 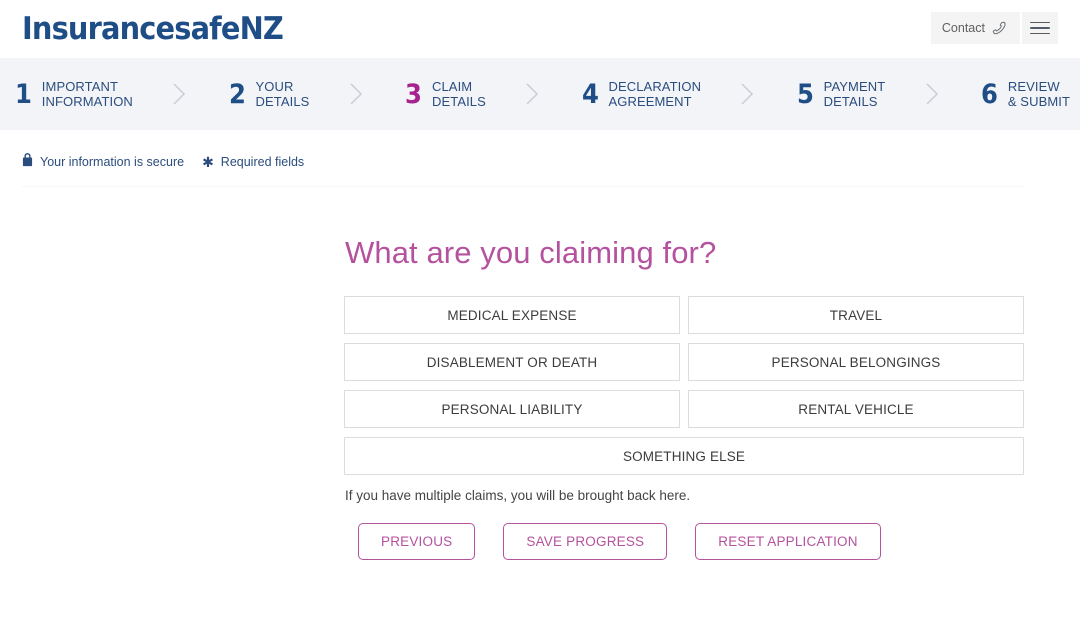 What do you see at coordinates (262, 161) in the screenshot?
I see `required-fields-label: Required fields` at bounding box center [262, 161].